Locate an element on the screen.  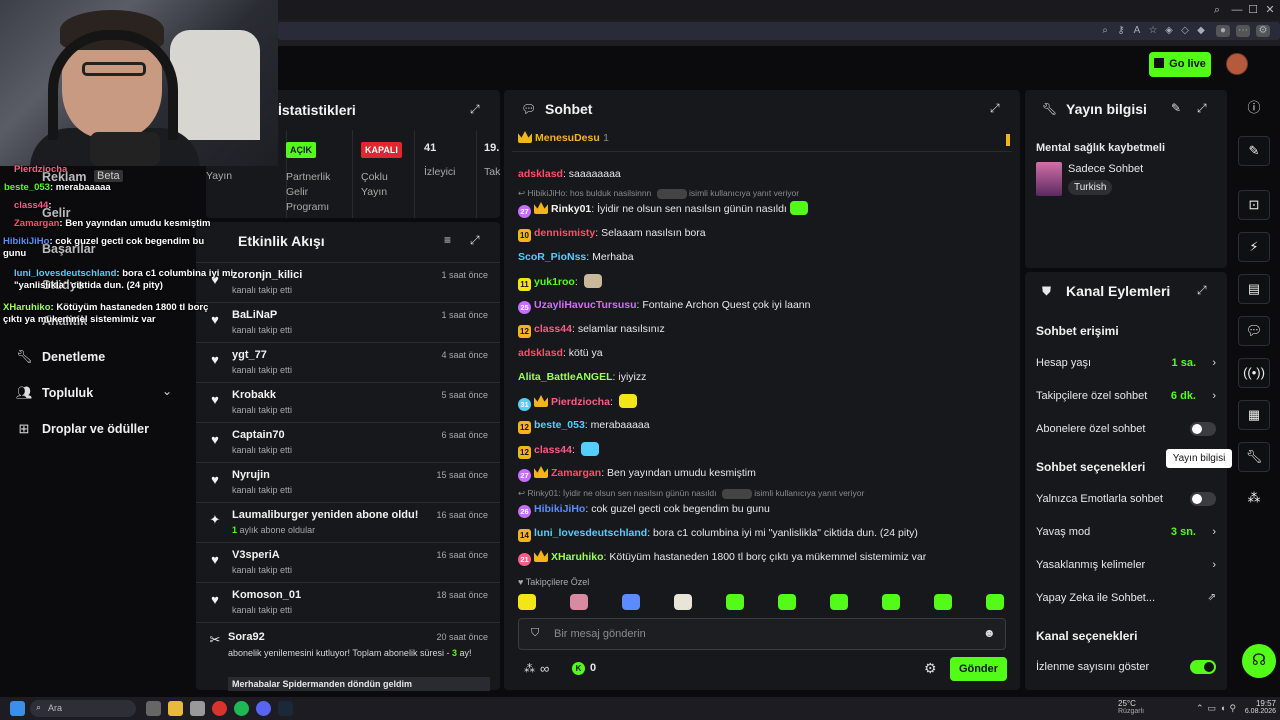
extension-icon: ◈ is located at coordinates (1169, 31).